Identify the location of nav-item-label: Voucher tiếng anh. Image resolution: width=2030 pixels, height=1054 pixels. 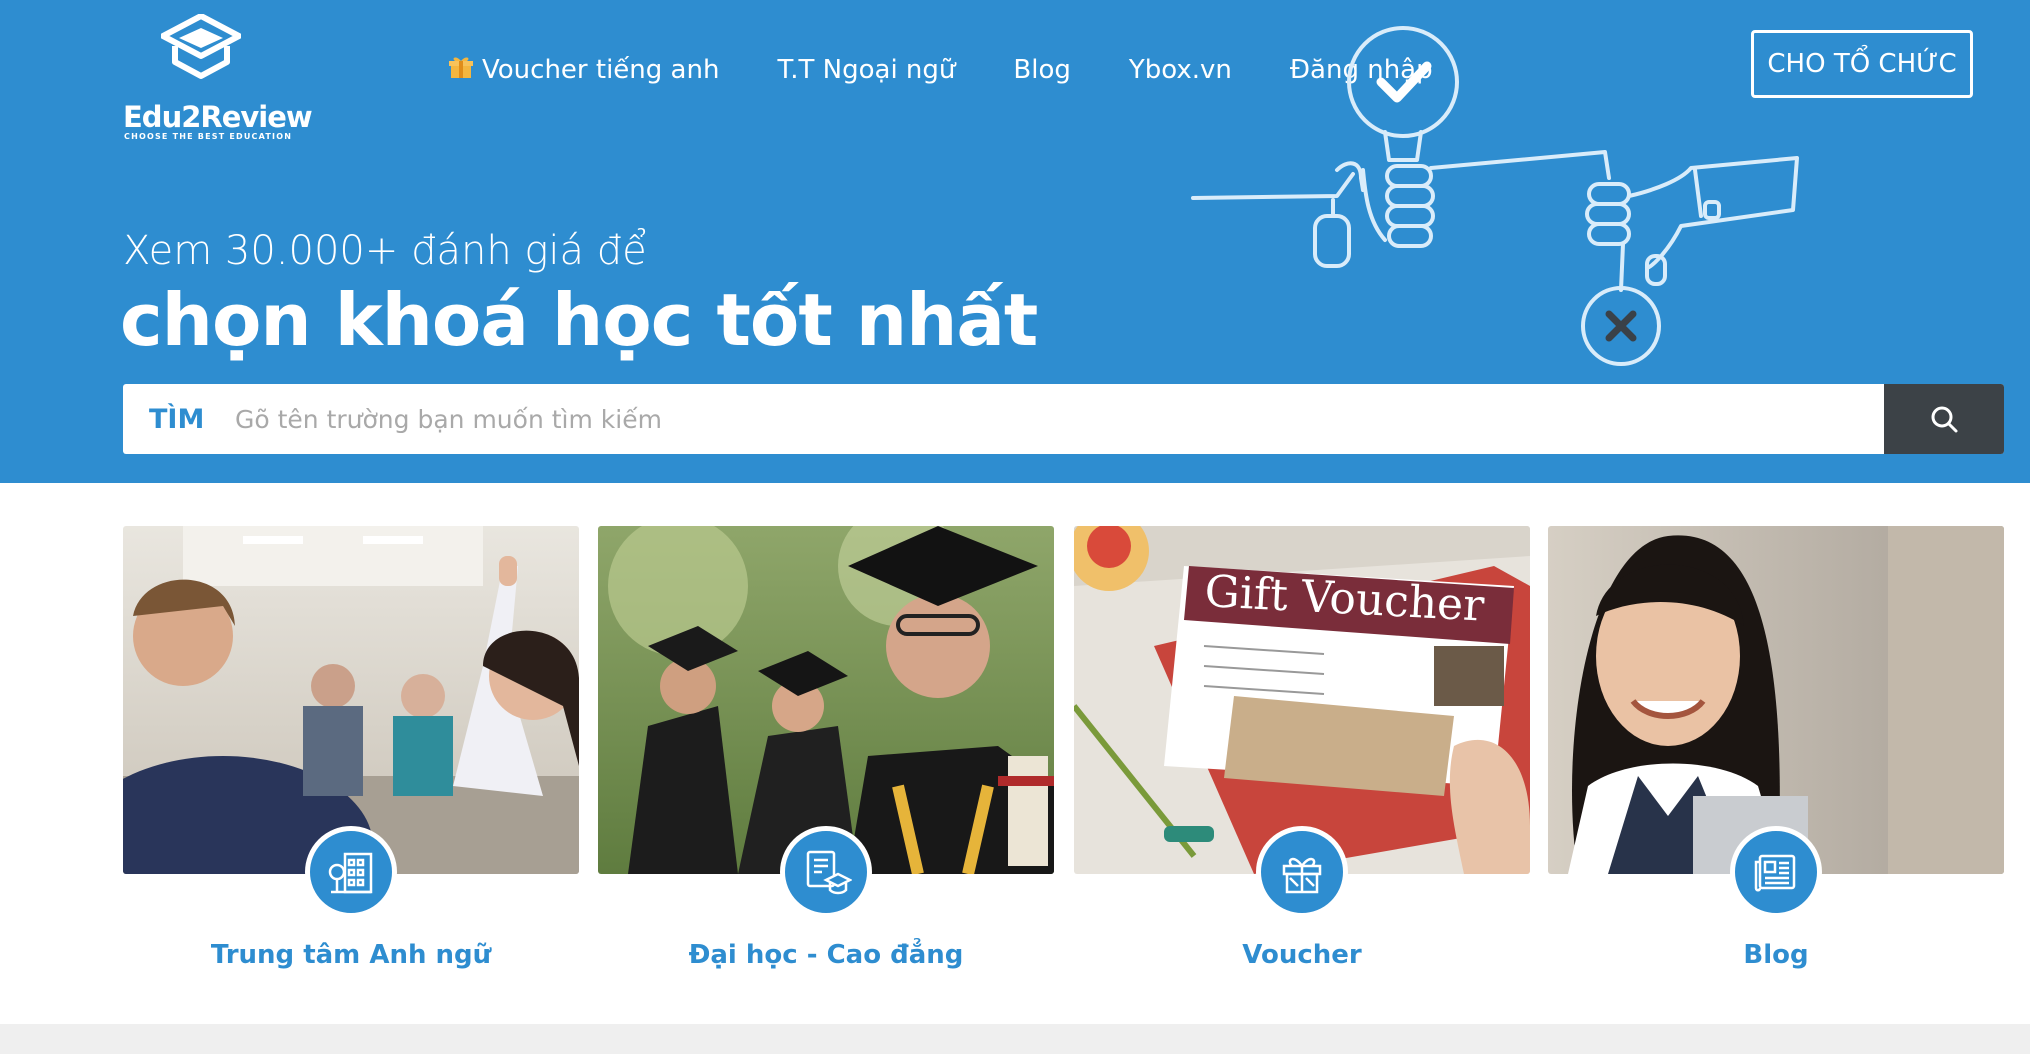
(601, 70).